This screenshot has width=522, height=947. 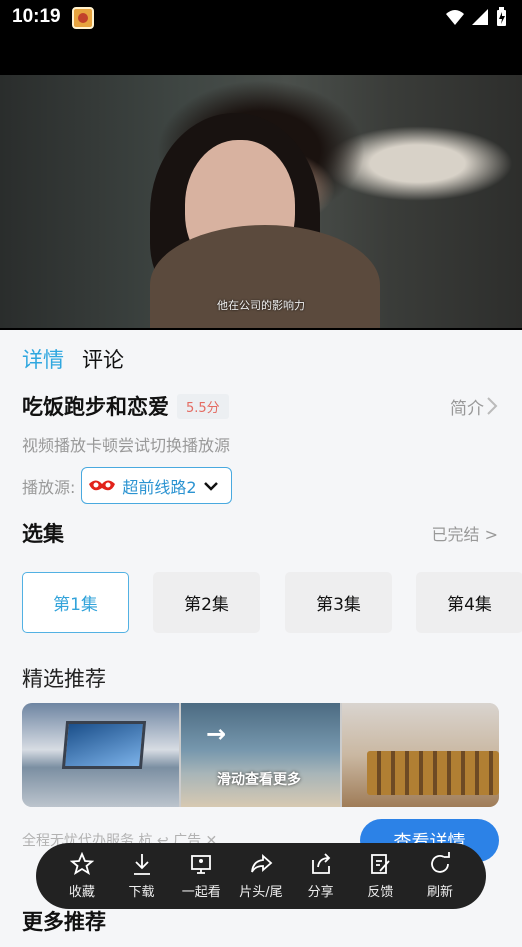 I want to click on share-arrow-icon, so click(x=262, y=863).